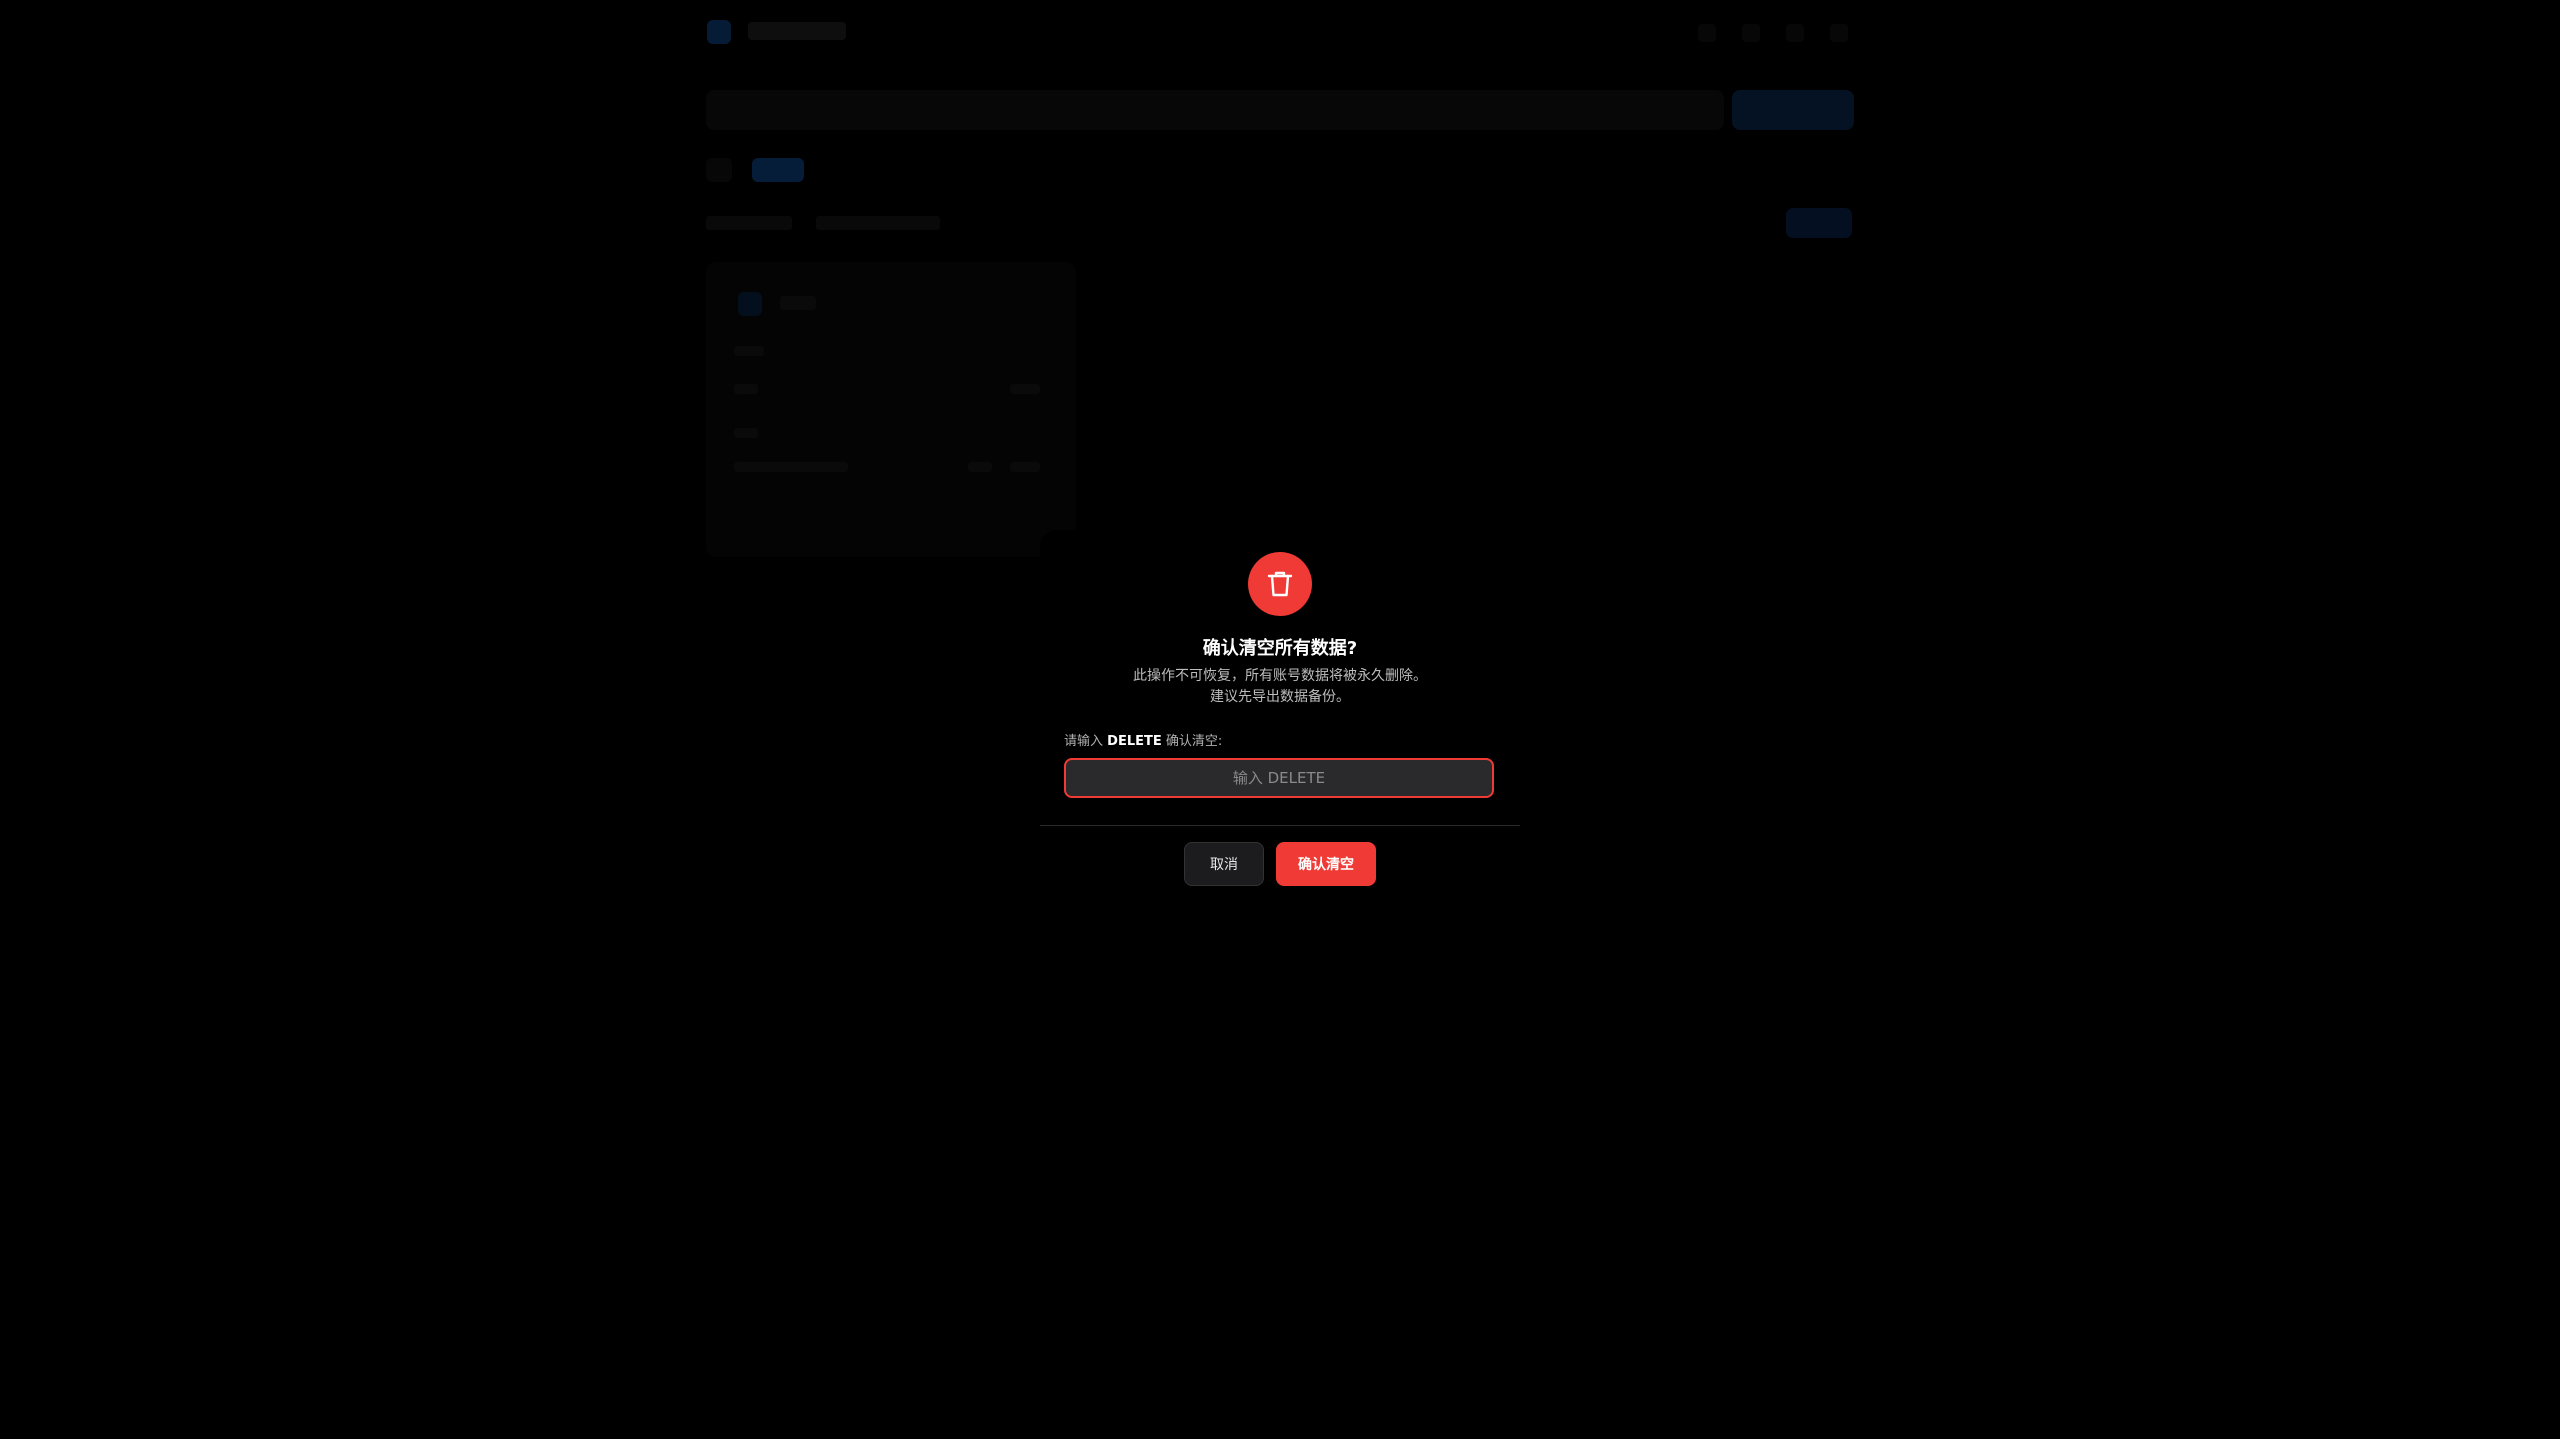  What do you see at coordinates (1280, 584) in the screenshot?
I see `trash-icon` at bounding box center [1280, 584].